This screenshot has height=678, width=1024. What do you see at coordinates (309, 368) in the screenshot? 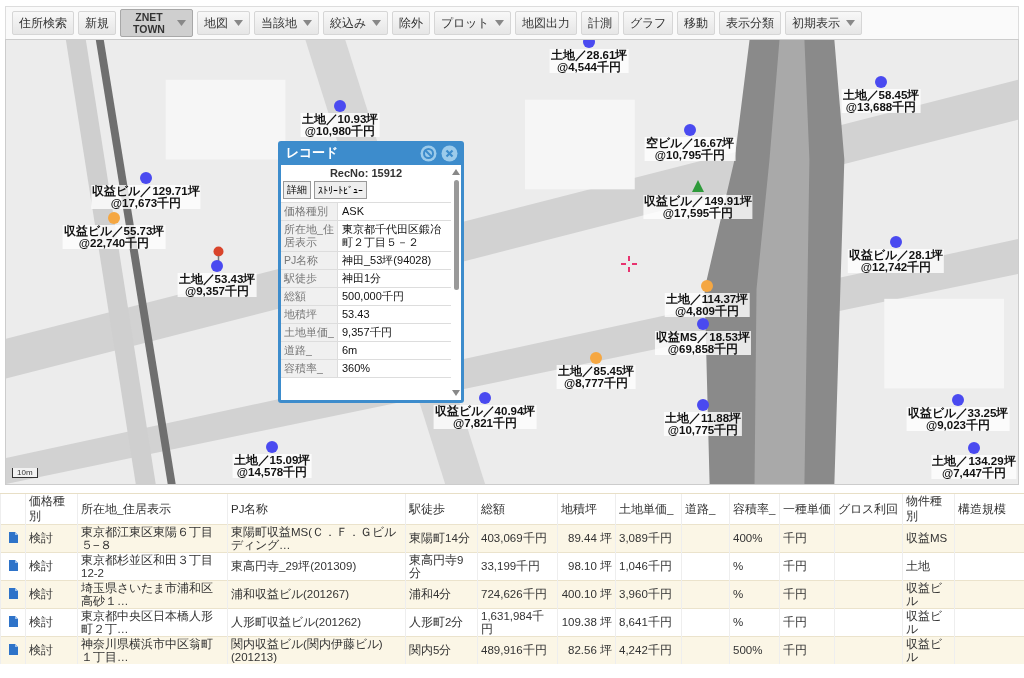
I see `field-label: 容積率_` at bounding box center [309, 368].